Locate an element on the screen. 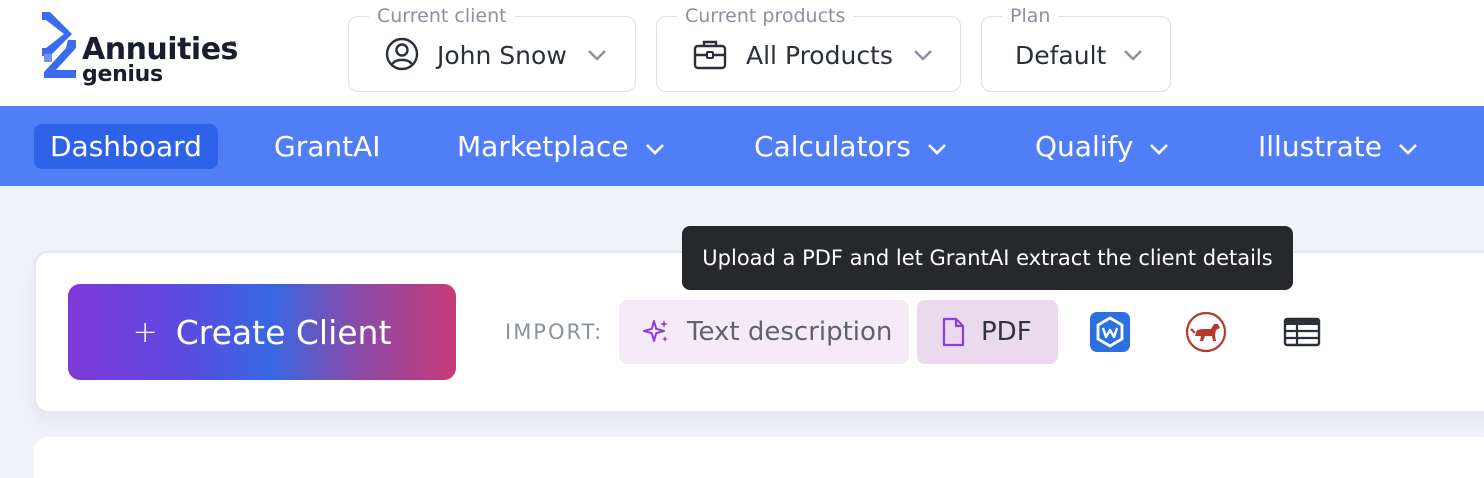 The width and height of the screenshot is (1484, 478). nav-marketplace-label: Marketplace is located at coordinates (543, 146).